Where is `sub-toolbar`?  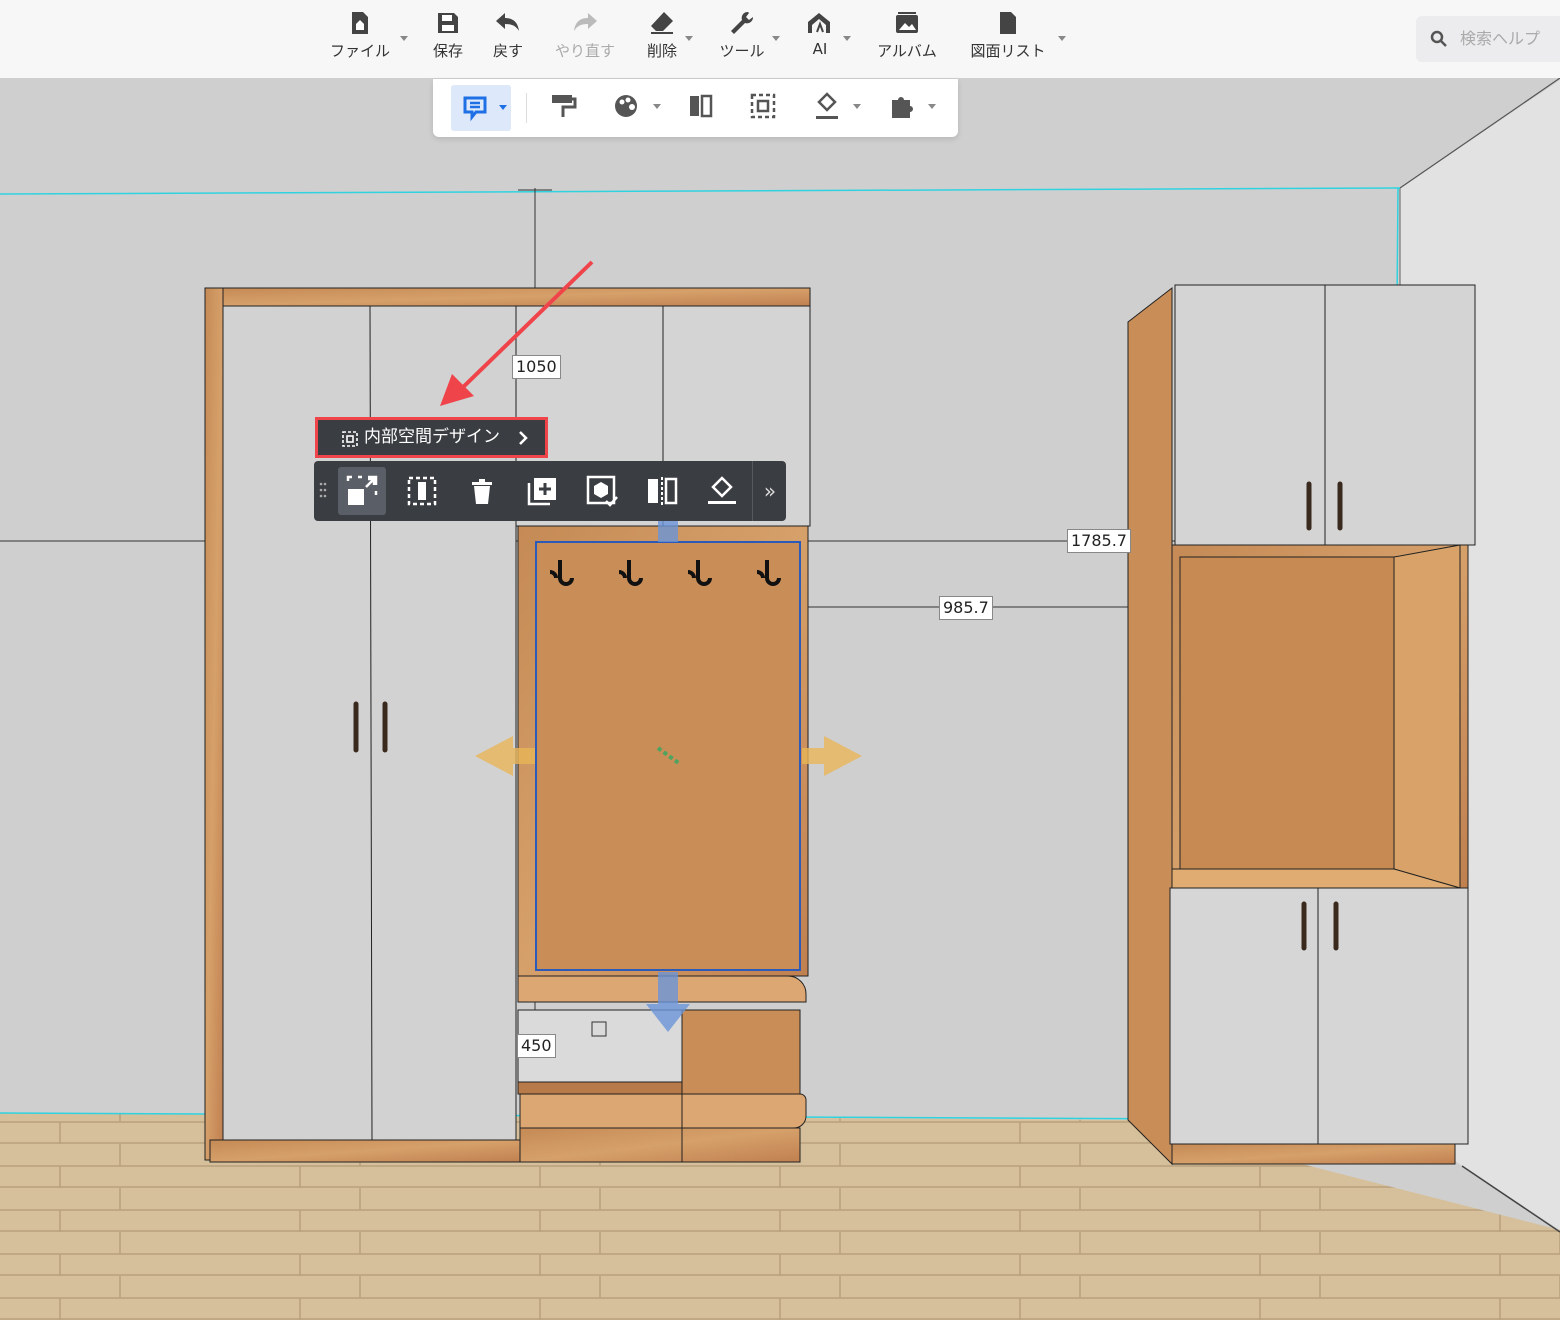
sub-toolbar is located at coordinates (695, 108).